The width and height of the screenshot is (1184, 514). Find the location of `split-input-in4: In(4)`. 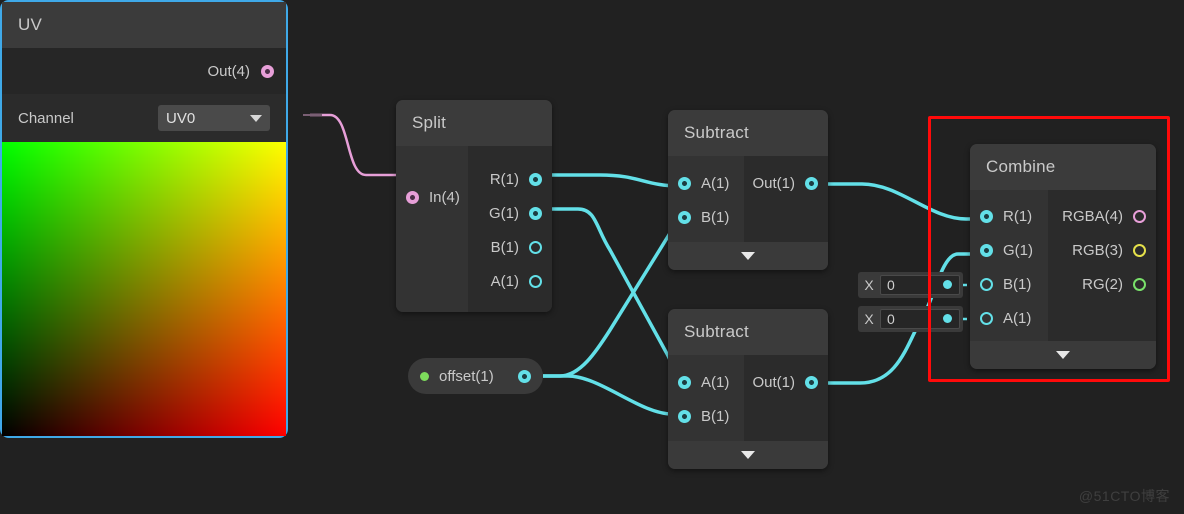

split-input-in4: In(4) is located at coordinates (432, 197).